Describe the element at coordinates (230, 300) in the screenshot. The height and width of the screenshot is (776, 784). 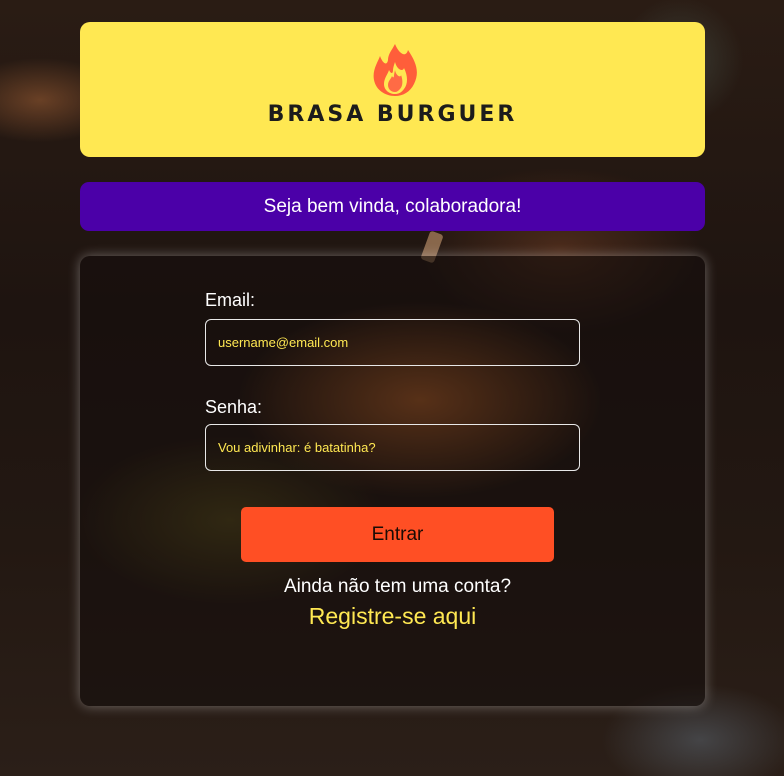
I see `email-label: Email:` at that location.